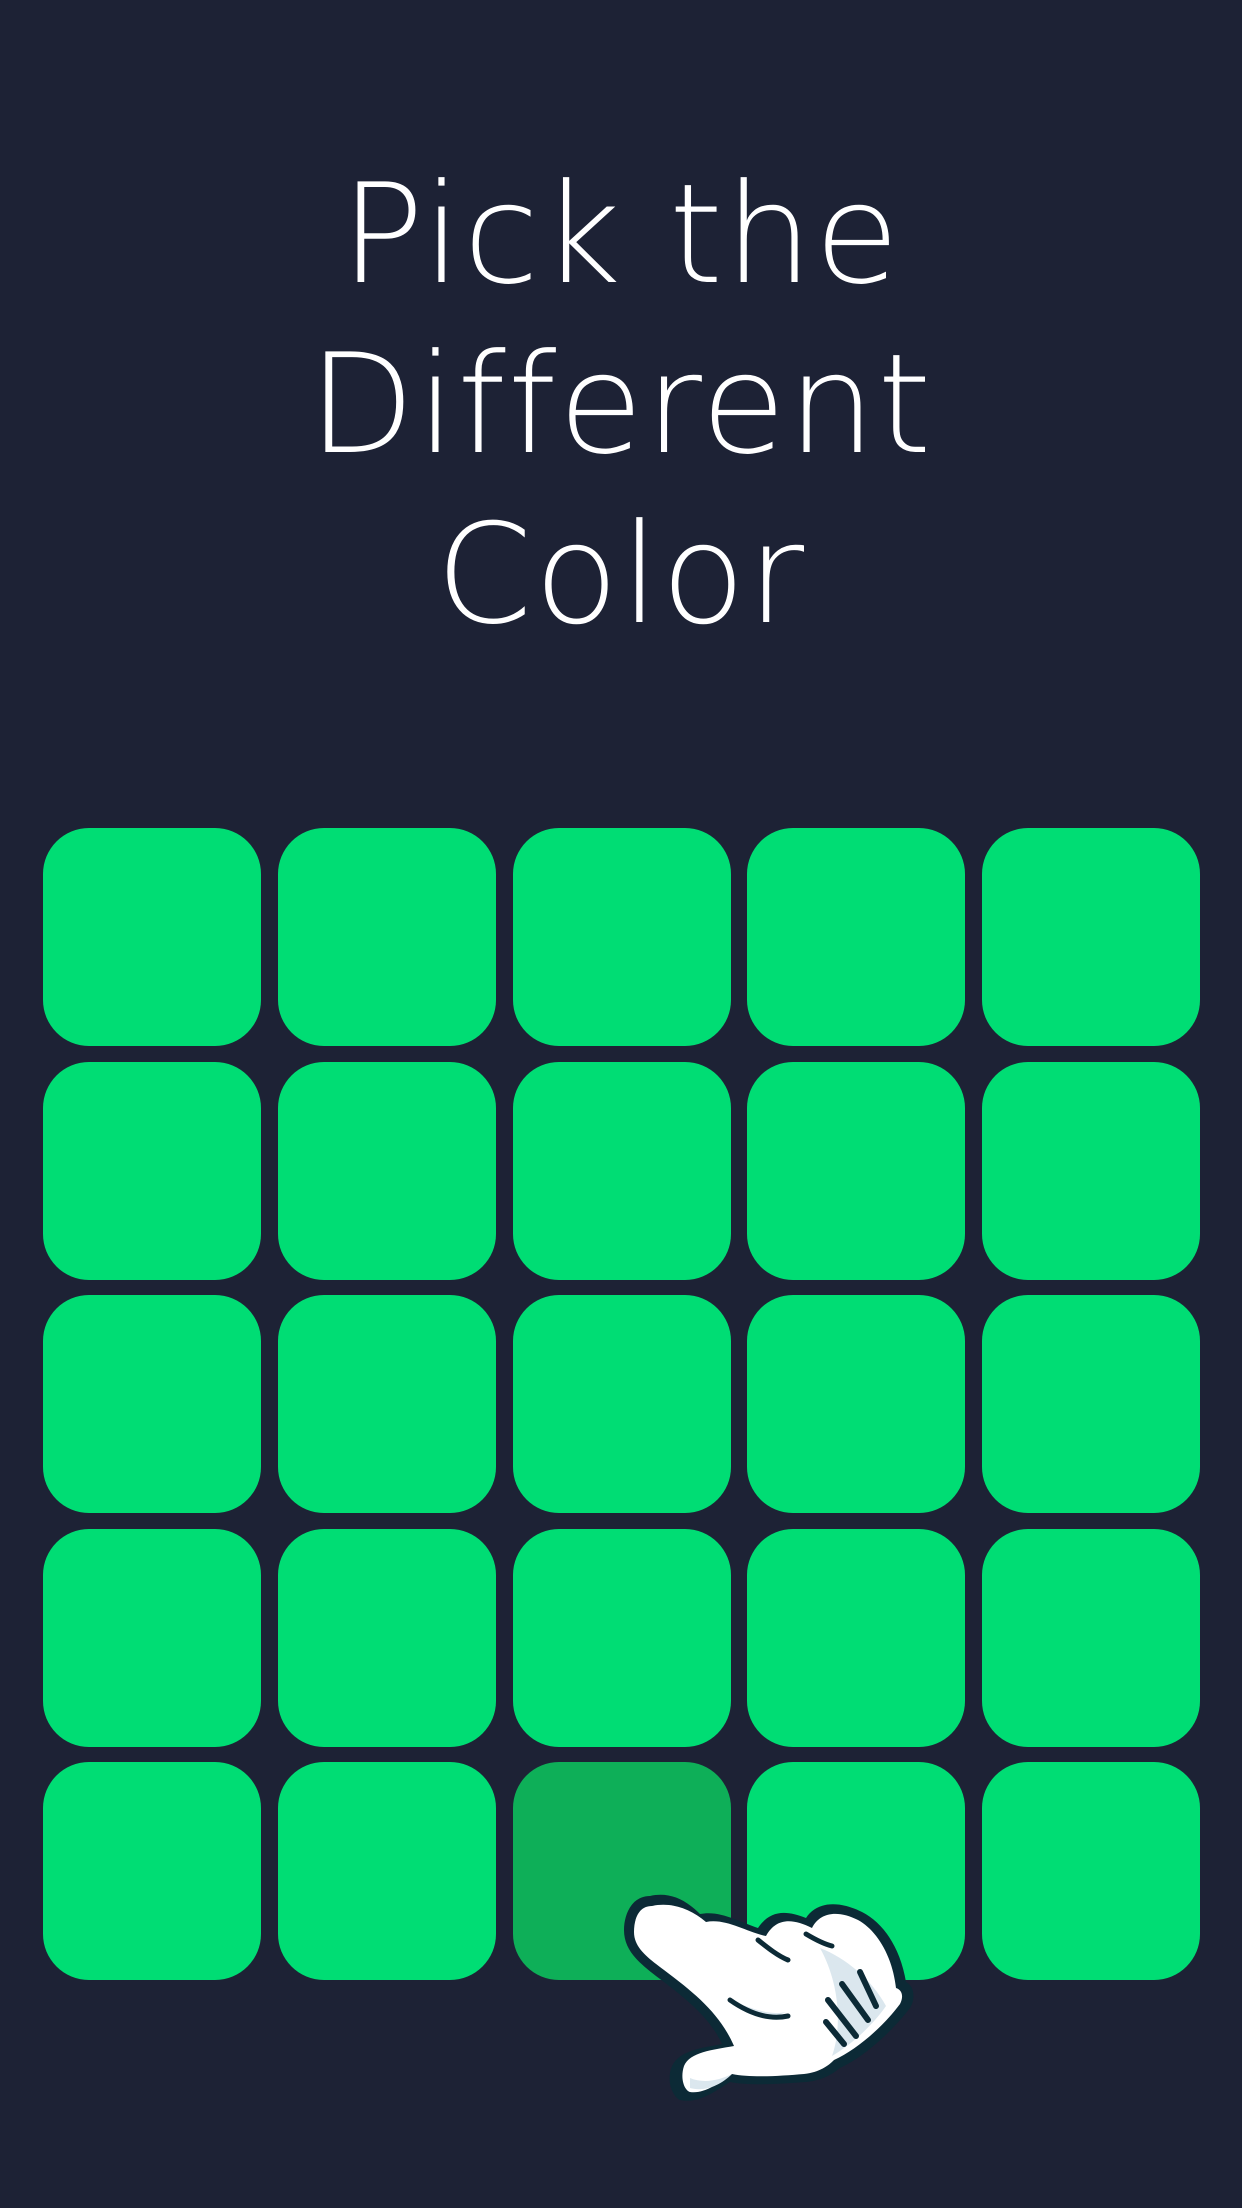  What do you see at coordinates (152, 1404) in the screenshot?
I see `tile-r3-c1` at bounding box center [152, 1404].